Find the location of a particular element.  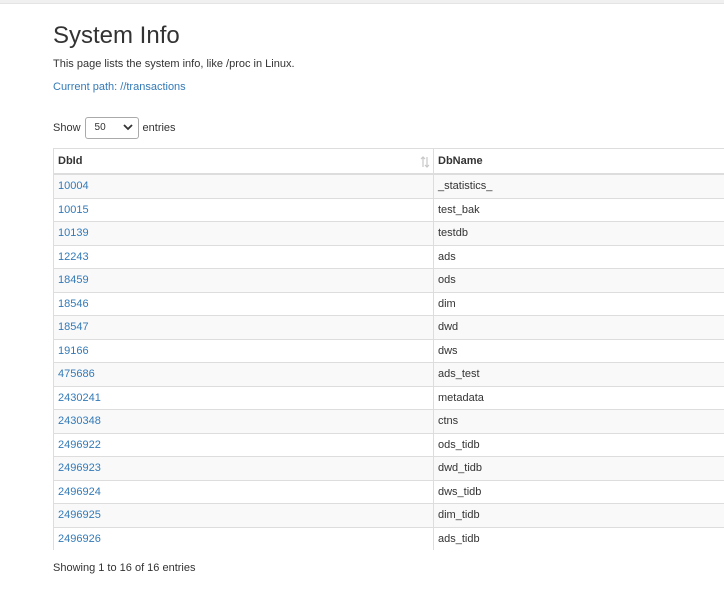

dbid-link: 2496922 is located at coordinates (79, 445).